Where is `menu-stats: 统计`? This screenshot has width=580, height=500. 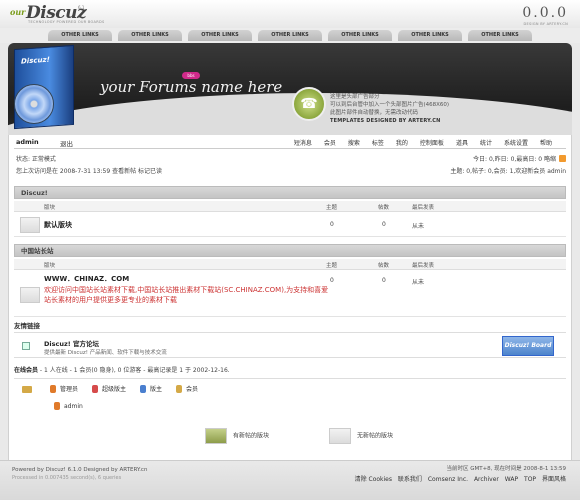
menu-stats: 统计 is located at coordinates (486, 142).